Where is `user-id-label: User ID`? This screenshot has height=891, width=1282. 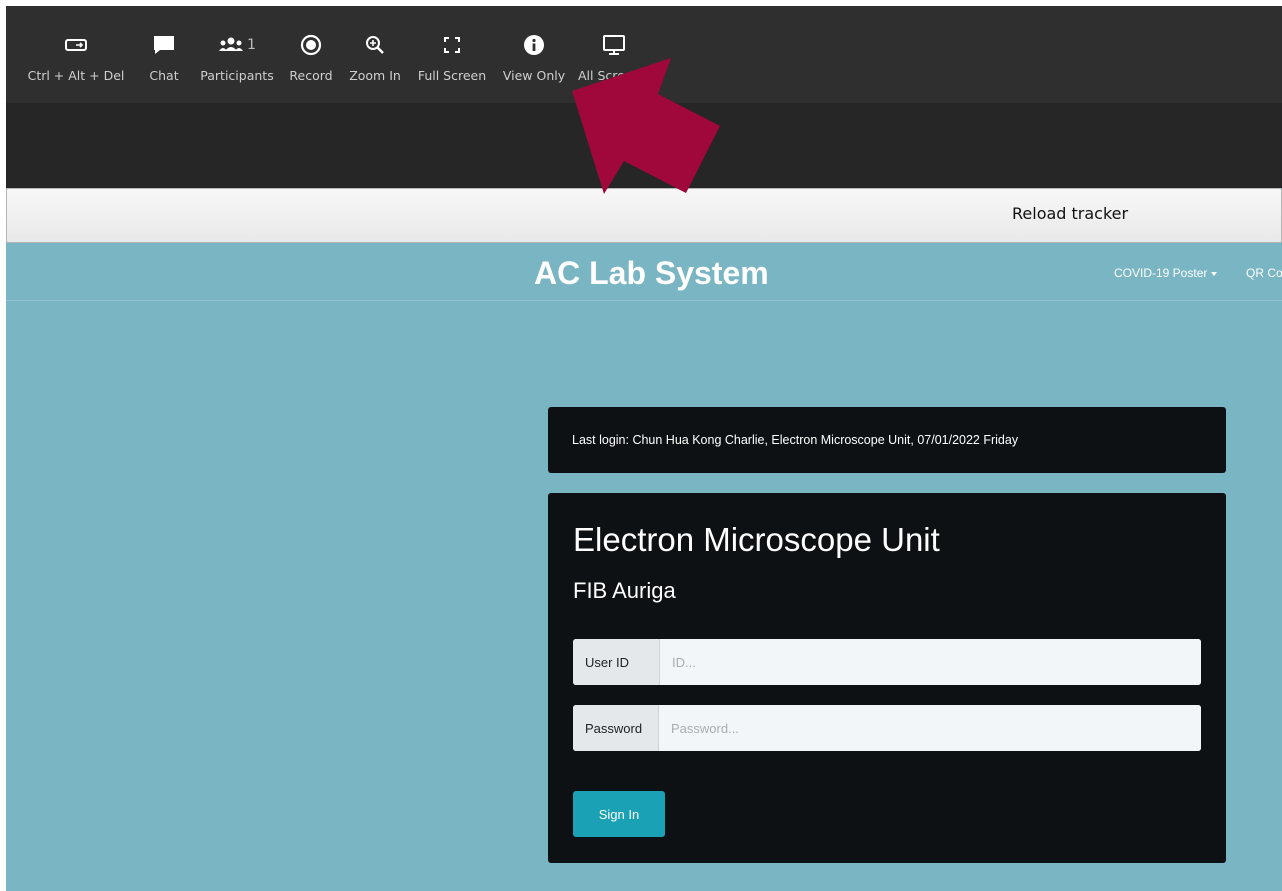
user-id-label: User ID is located at coordinates (616, 662).